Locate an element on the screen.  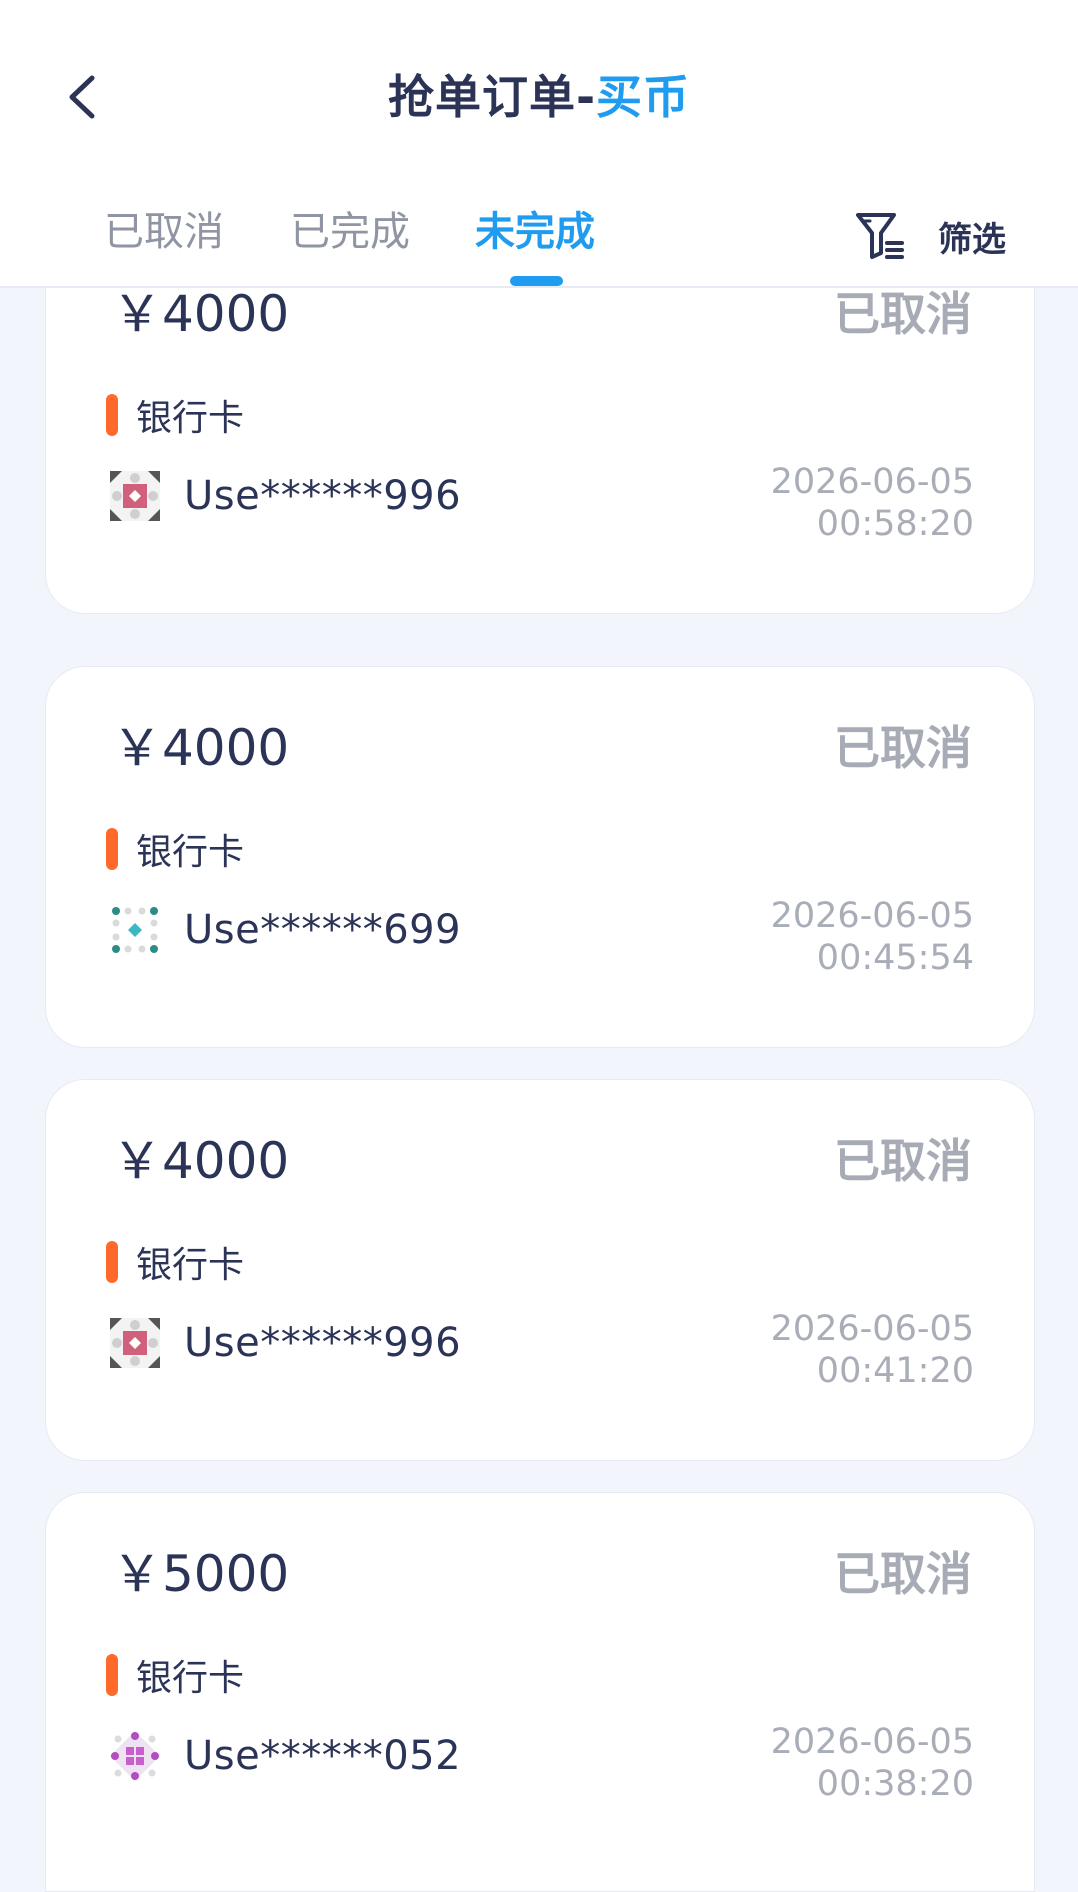
order-timestamp: 2026-06-05 00:41:20 is located at coordinates (872, 1350).